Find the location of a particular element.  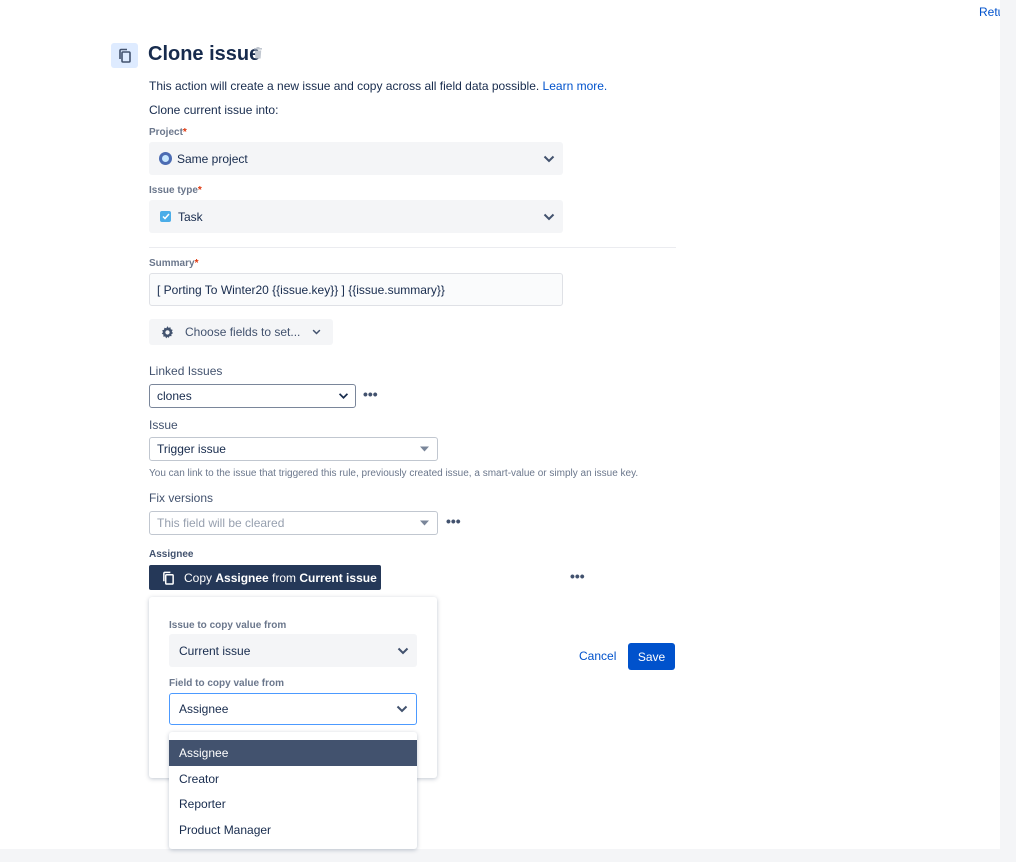

linked-issues-label: Linked Issues is located at coordinates (186, 371).